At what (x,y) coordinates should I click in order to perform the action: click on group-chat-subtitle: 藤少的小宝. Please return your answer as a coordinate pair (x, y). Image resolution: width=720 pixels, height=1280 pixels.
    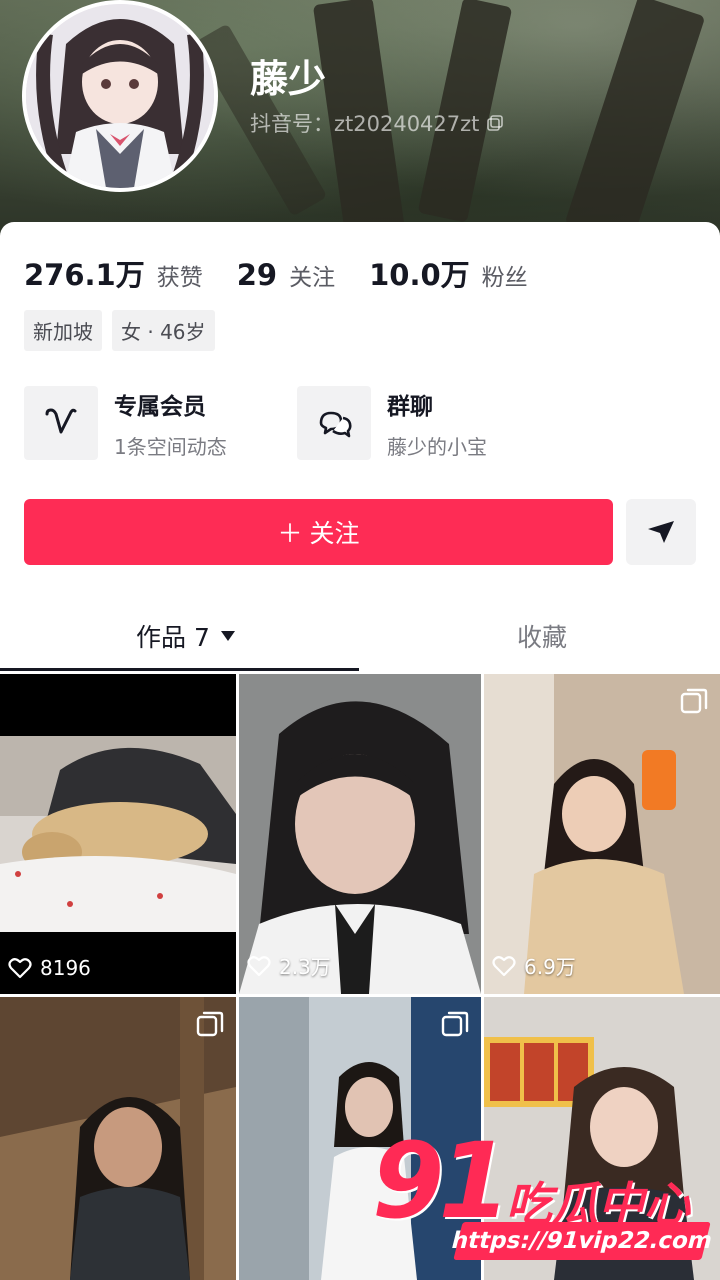
    Looking at the image, I should click on (437, 446).